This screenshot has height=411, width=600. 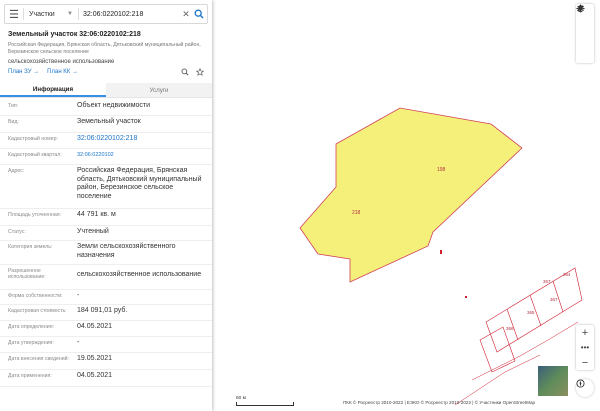 I want to click on row-label: Дата определения:, so click(x=31, y=327).